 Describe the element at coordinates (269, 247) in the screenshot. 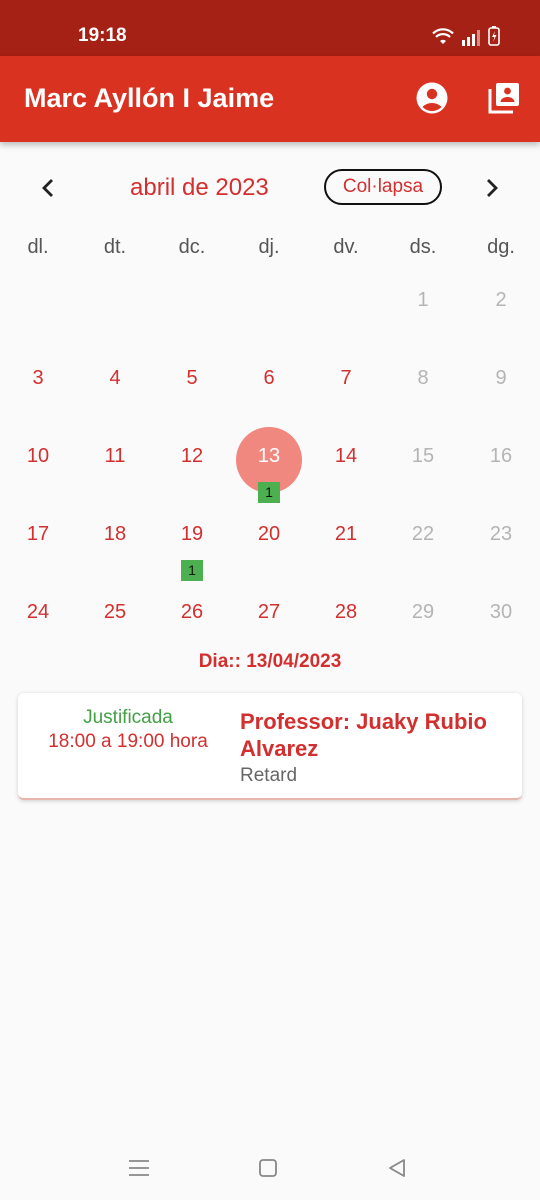

I see `weekday-label: dj.` at that location.